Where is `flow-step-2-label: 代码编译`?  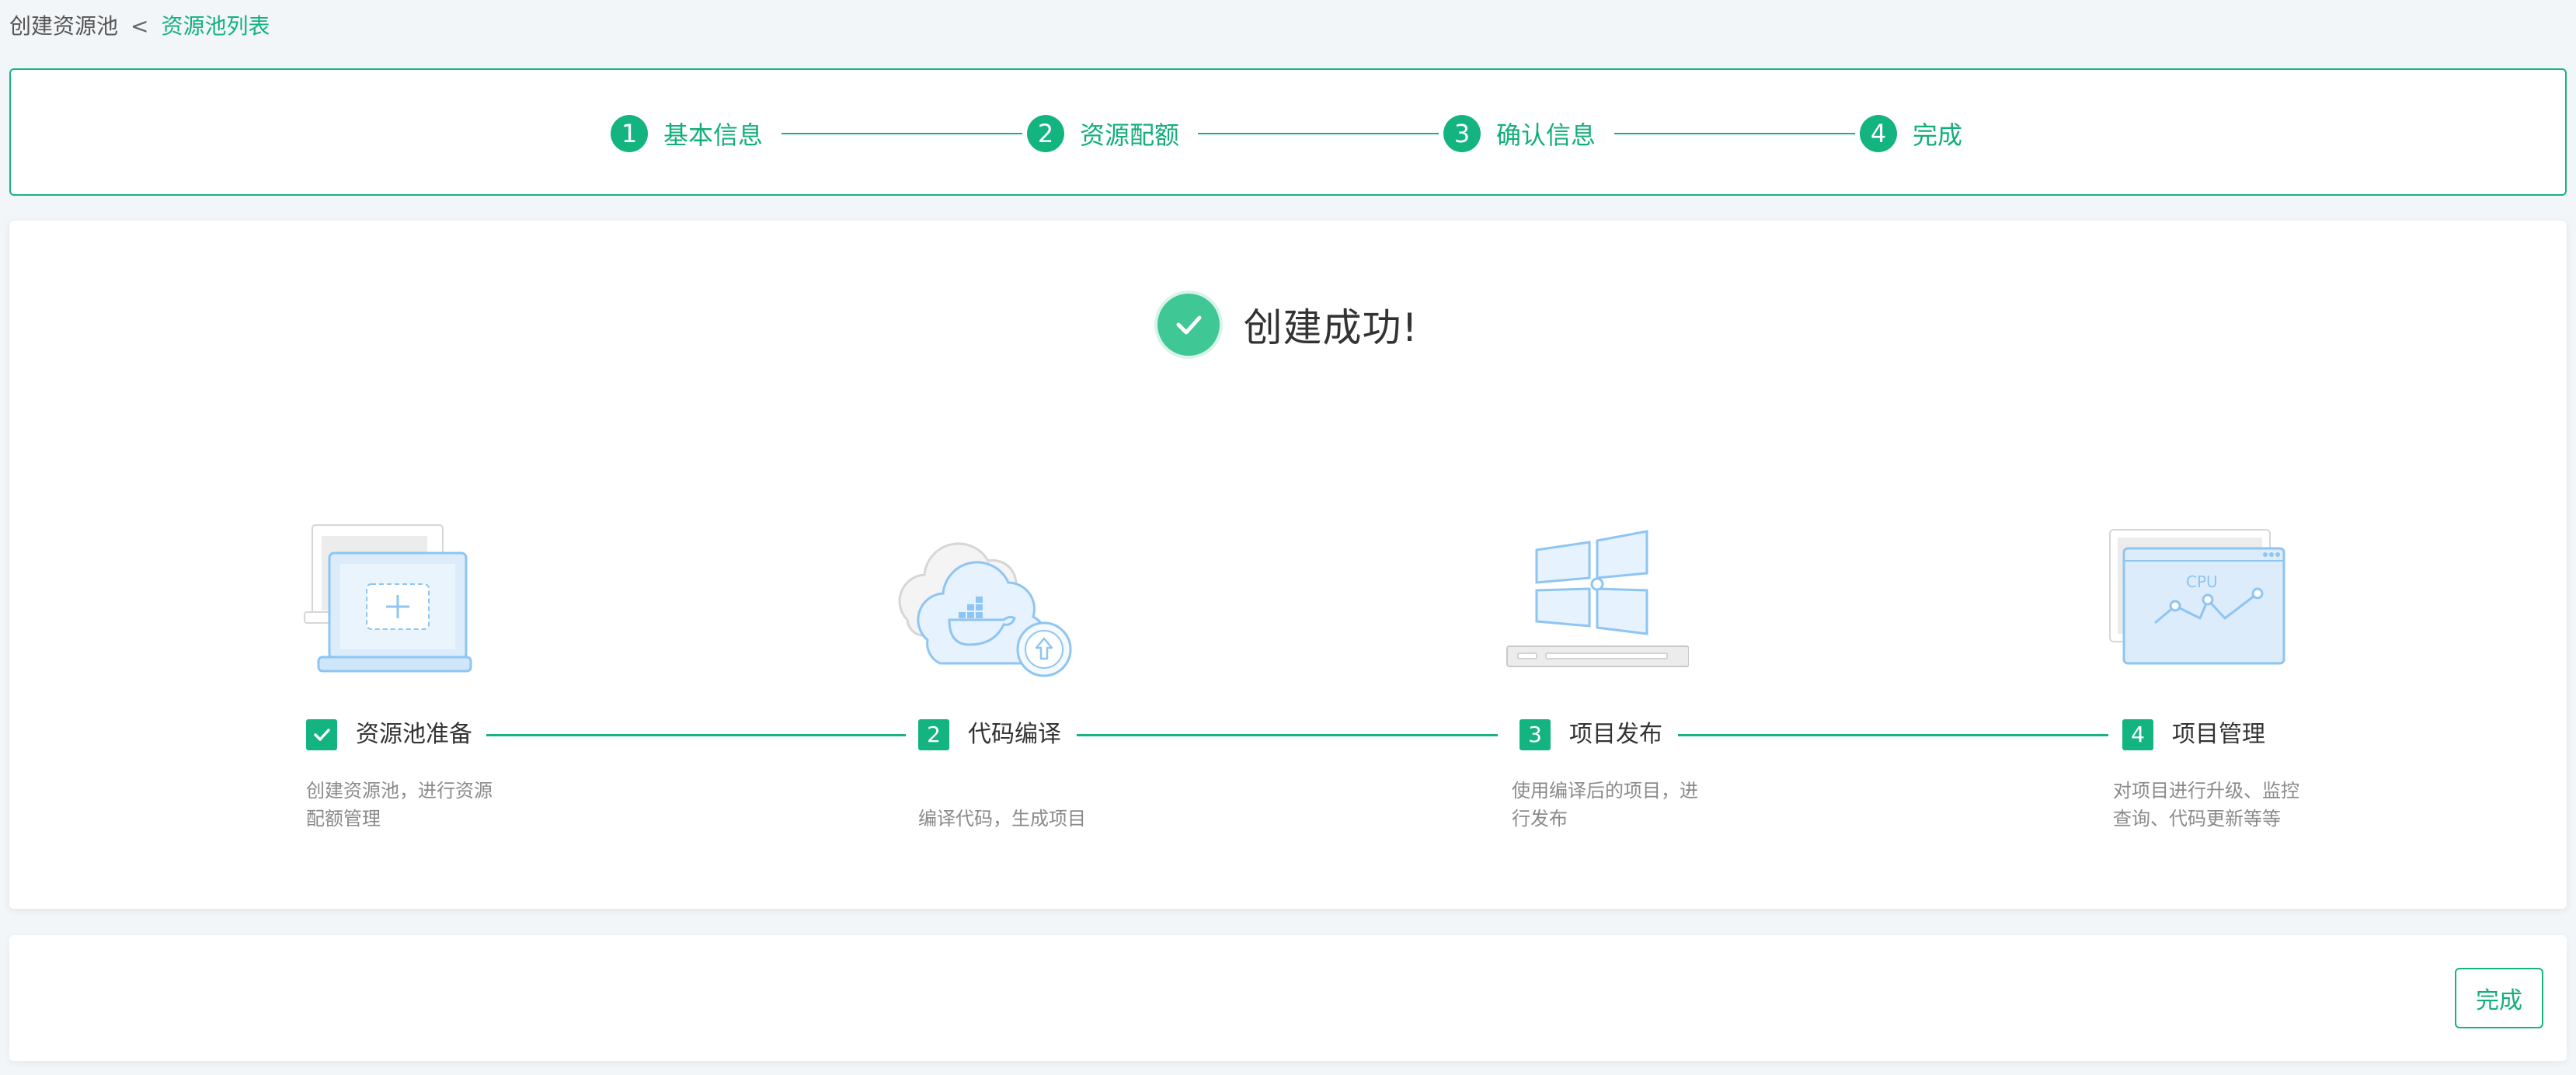 flow-step-2-label: 代码编译 is located at coordinates (1015, 734).